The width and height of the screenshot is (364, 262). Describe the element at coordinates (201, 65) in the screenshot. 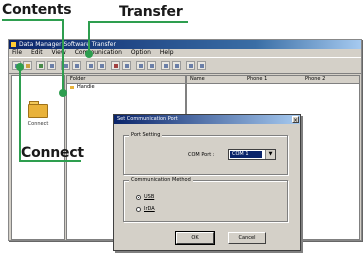

I see `help-icon` at that location.